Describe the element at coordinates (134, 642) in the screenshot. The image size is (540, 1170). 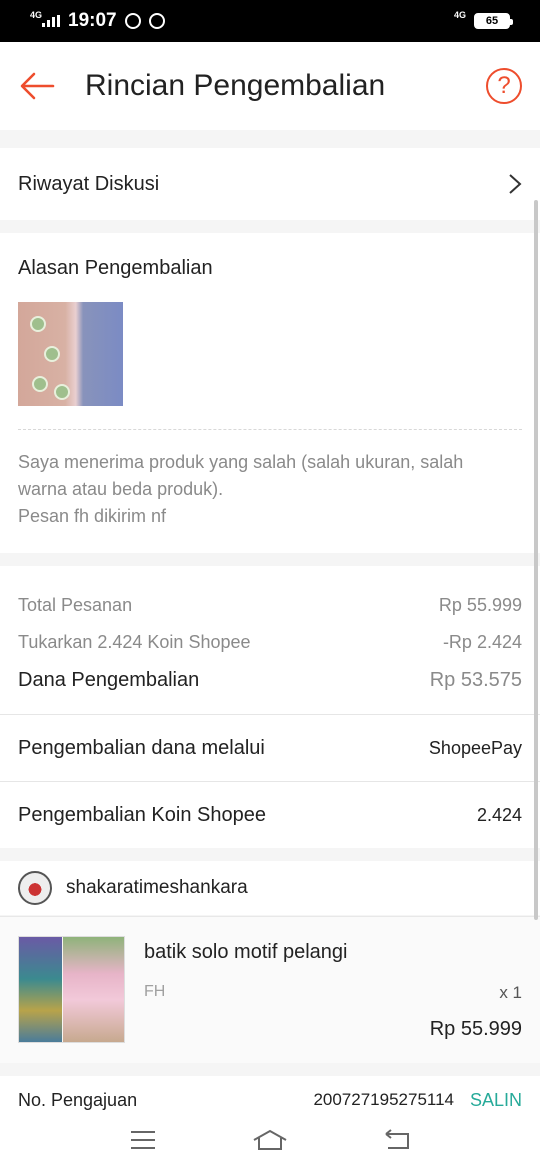
I see `coin-redeem-label: Tukarkan 2.424 Koin Shopee` at that location.